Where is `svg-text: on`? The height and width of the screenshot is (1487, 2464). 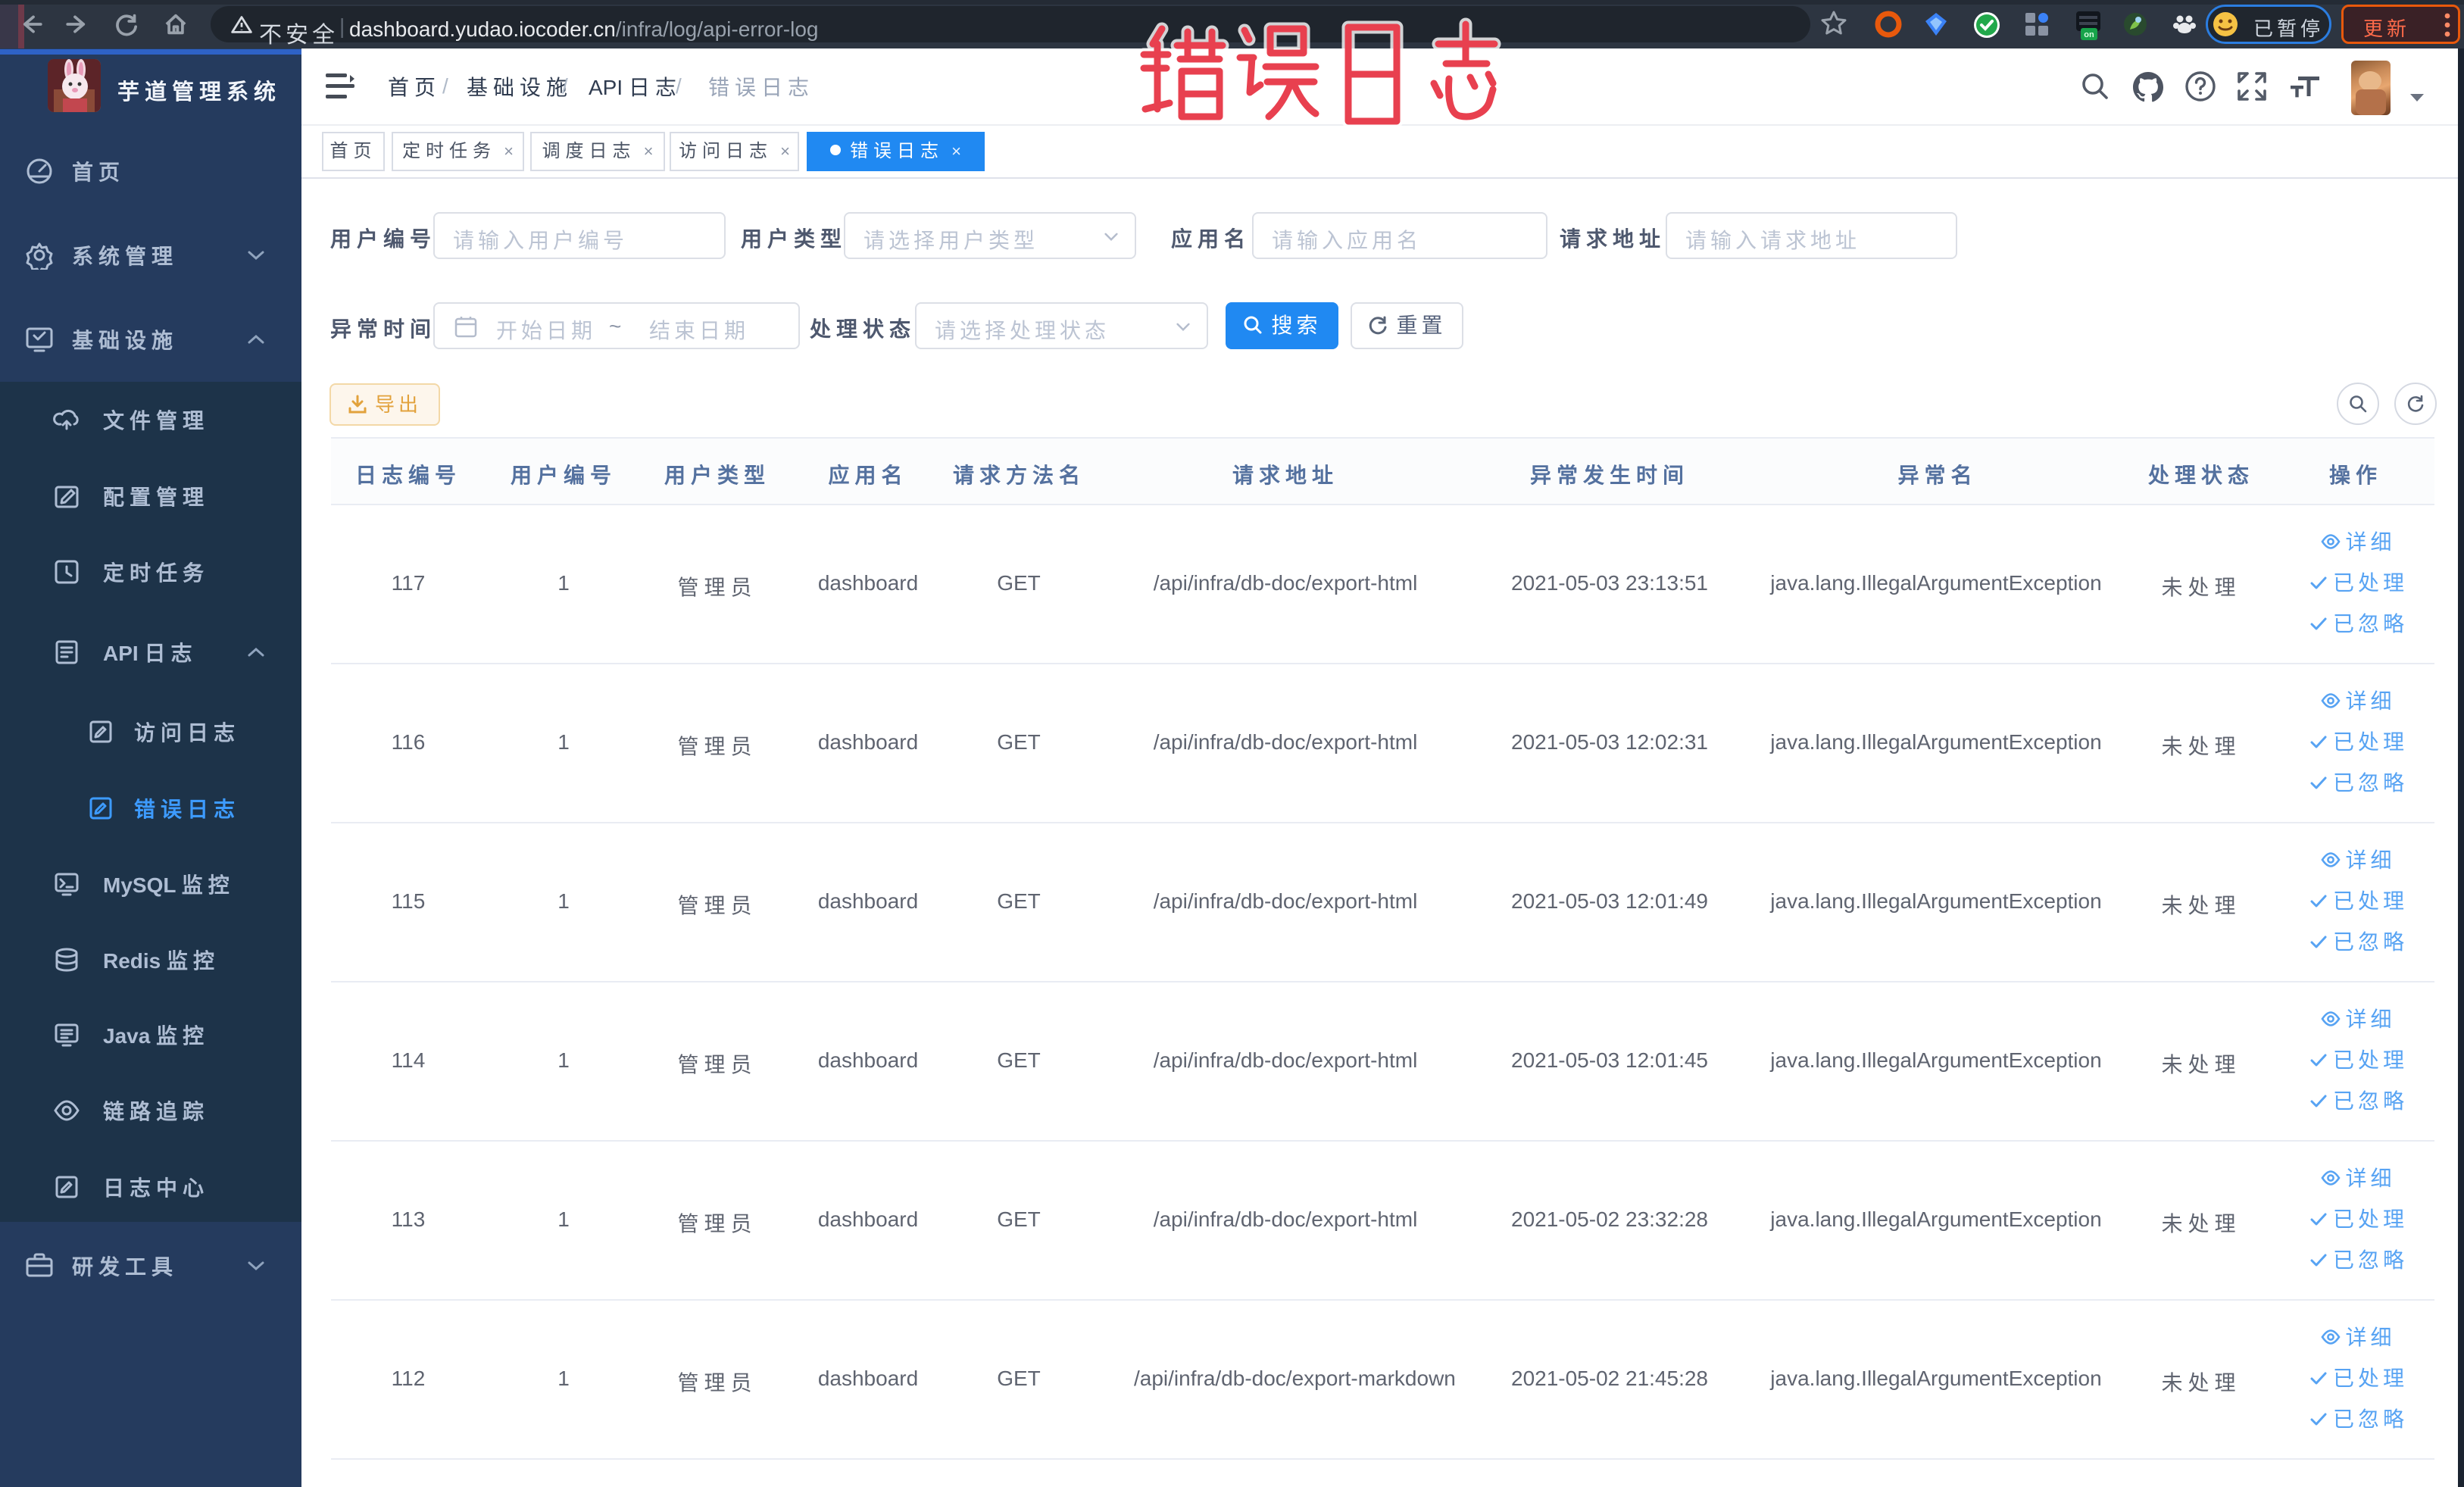 svg-text: on is located at coordinates (2089, 34).